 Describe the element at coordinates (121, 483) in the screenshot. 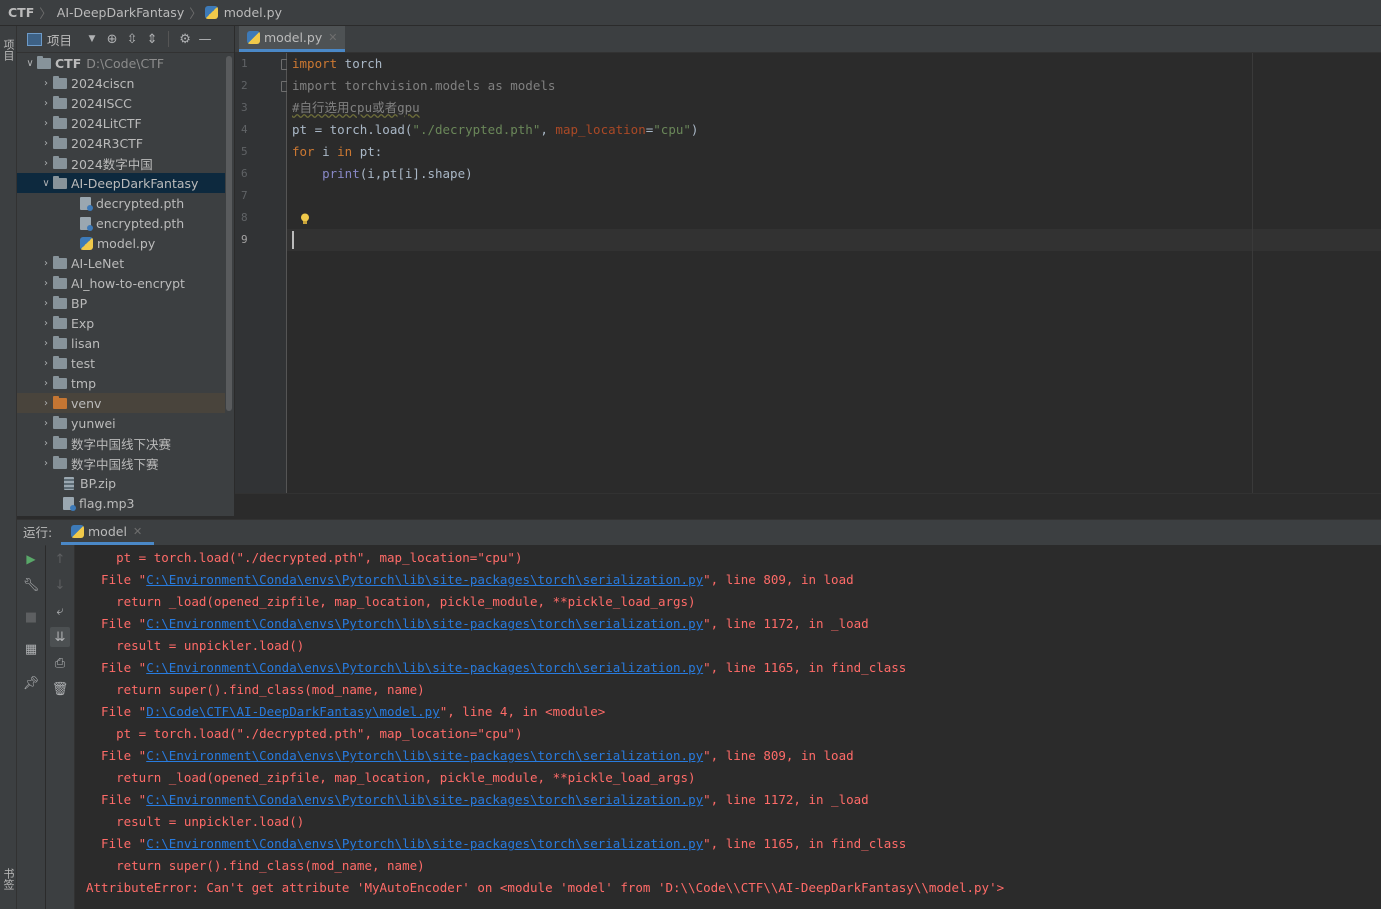

I see `tree-item: BP.zip` at that location.